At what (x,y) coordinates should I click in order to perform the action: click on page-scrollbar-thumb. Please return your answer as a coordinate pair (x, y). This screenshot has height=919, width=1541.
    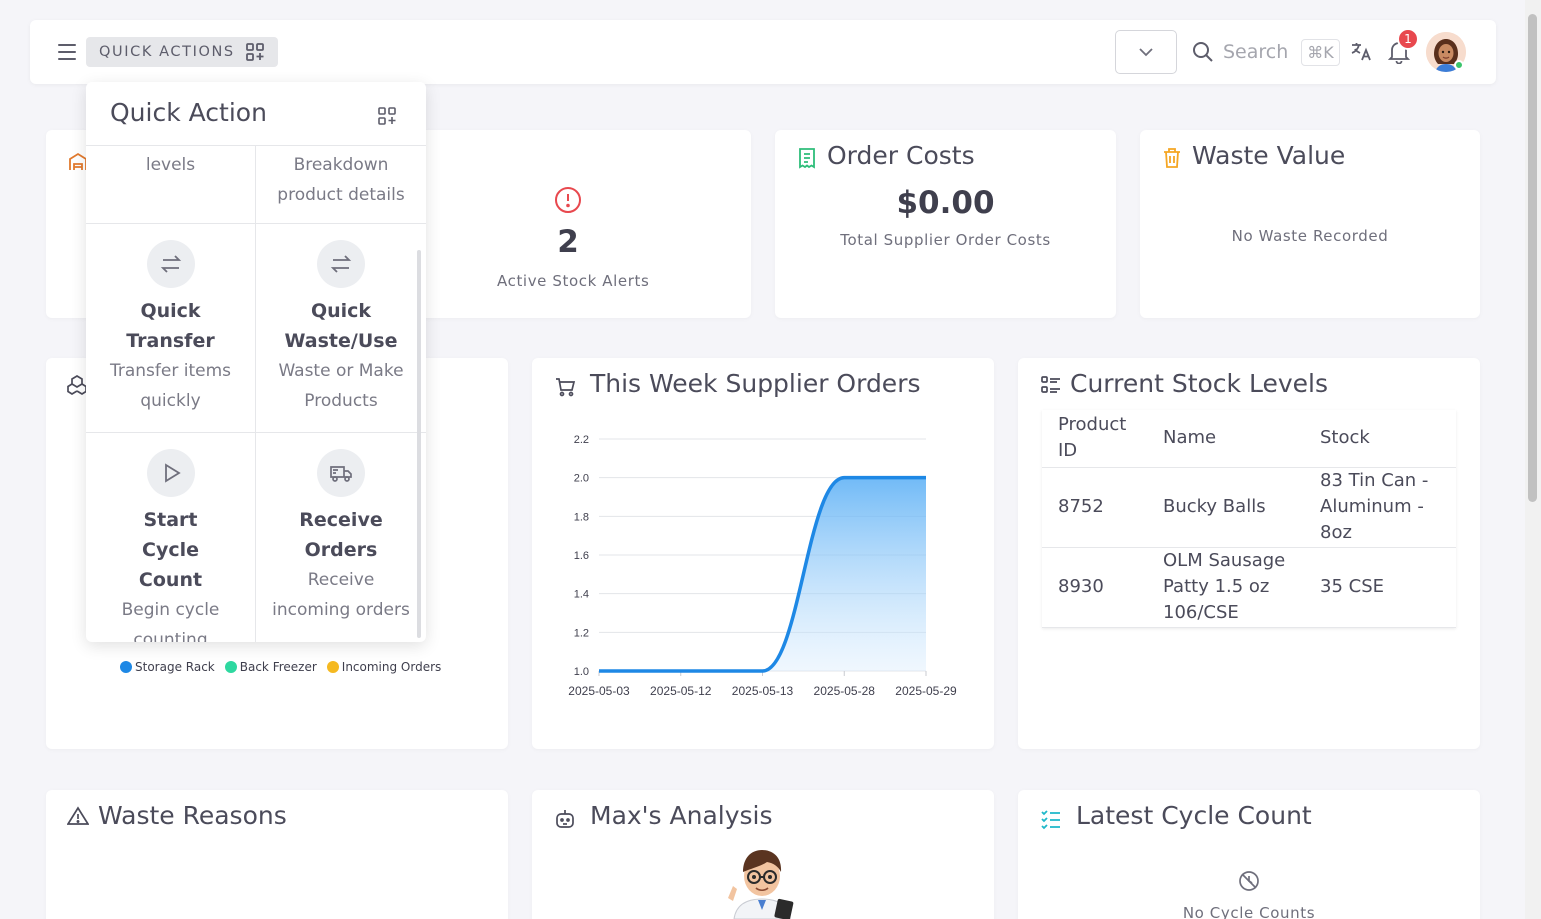
    Looking at the image, I should click on (1532, 258).